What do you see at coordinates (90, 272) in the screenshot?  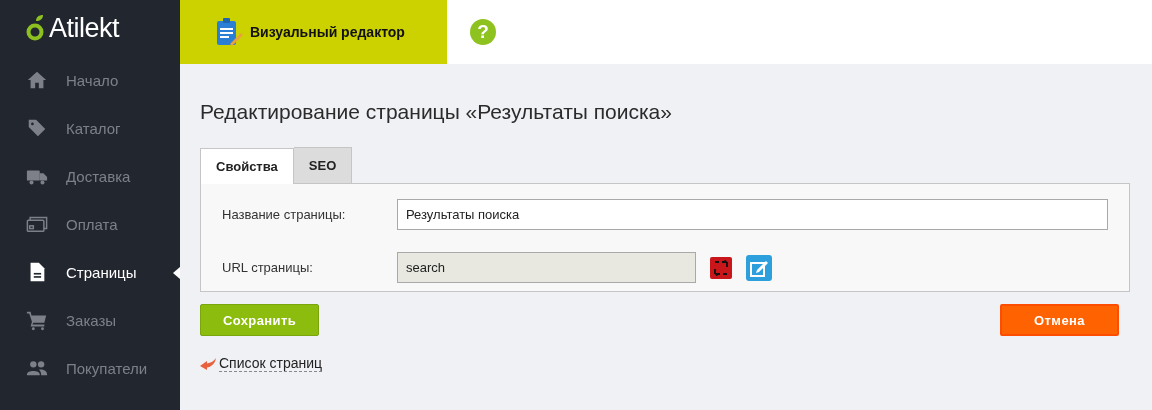 I see `sidebar-item: Страницы` at bounding box center [90, 272].